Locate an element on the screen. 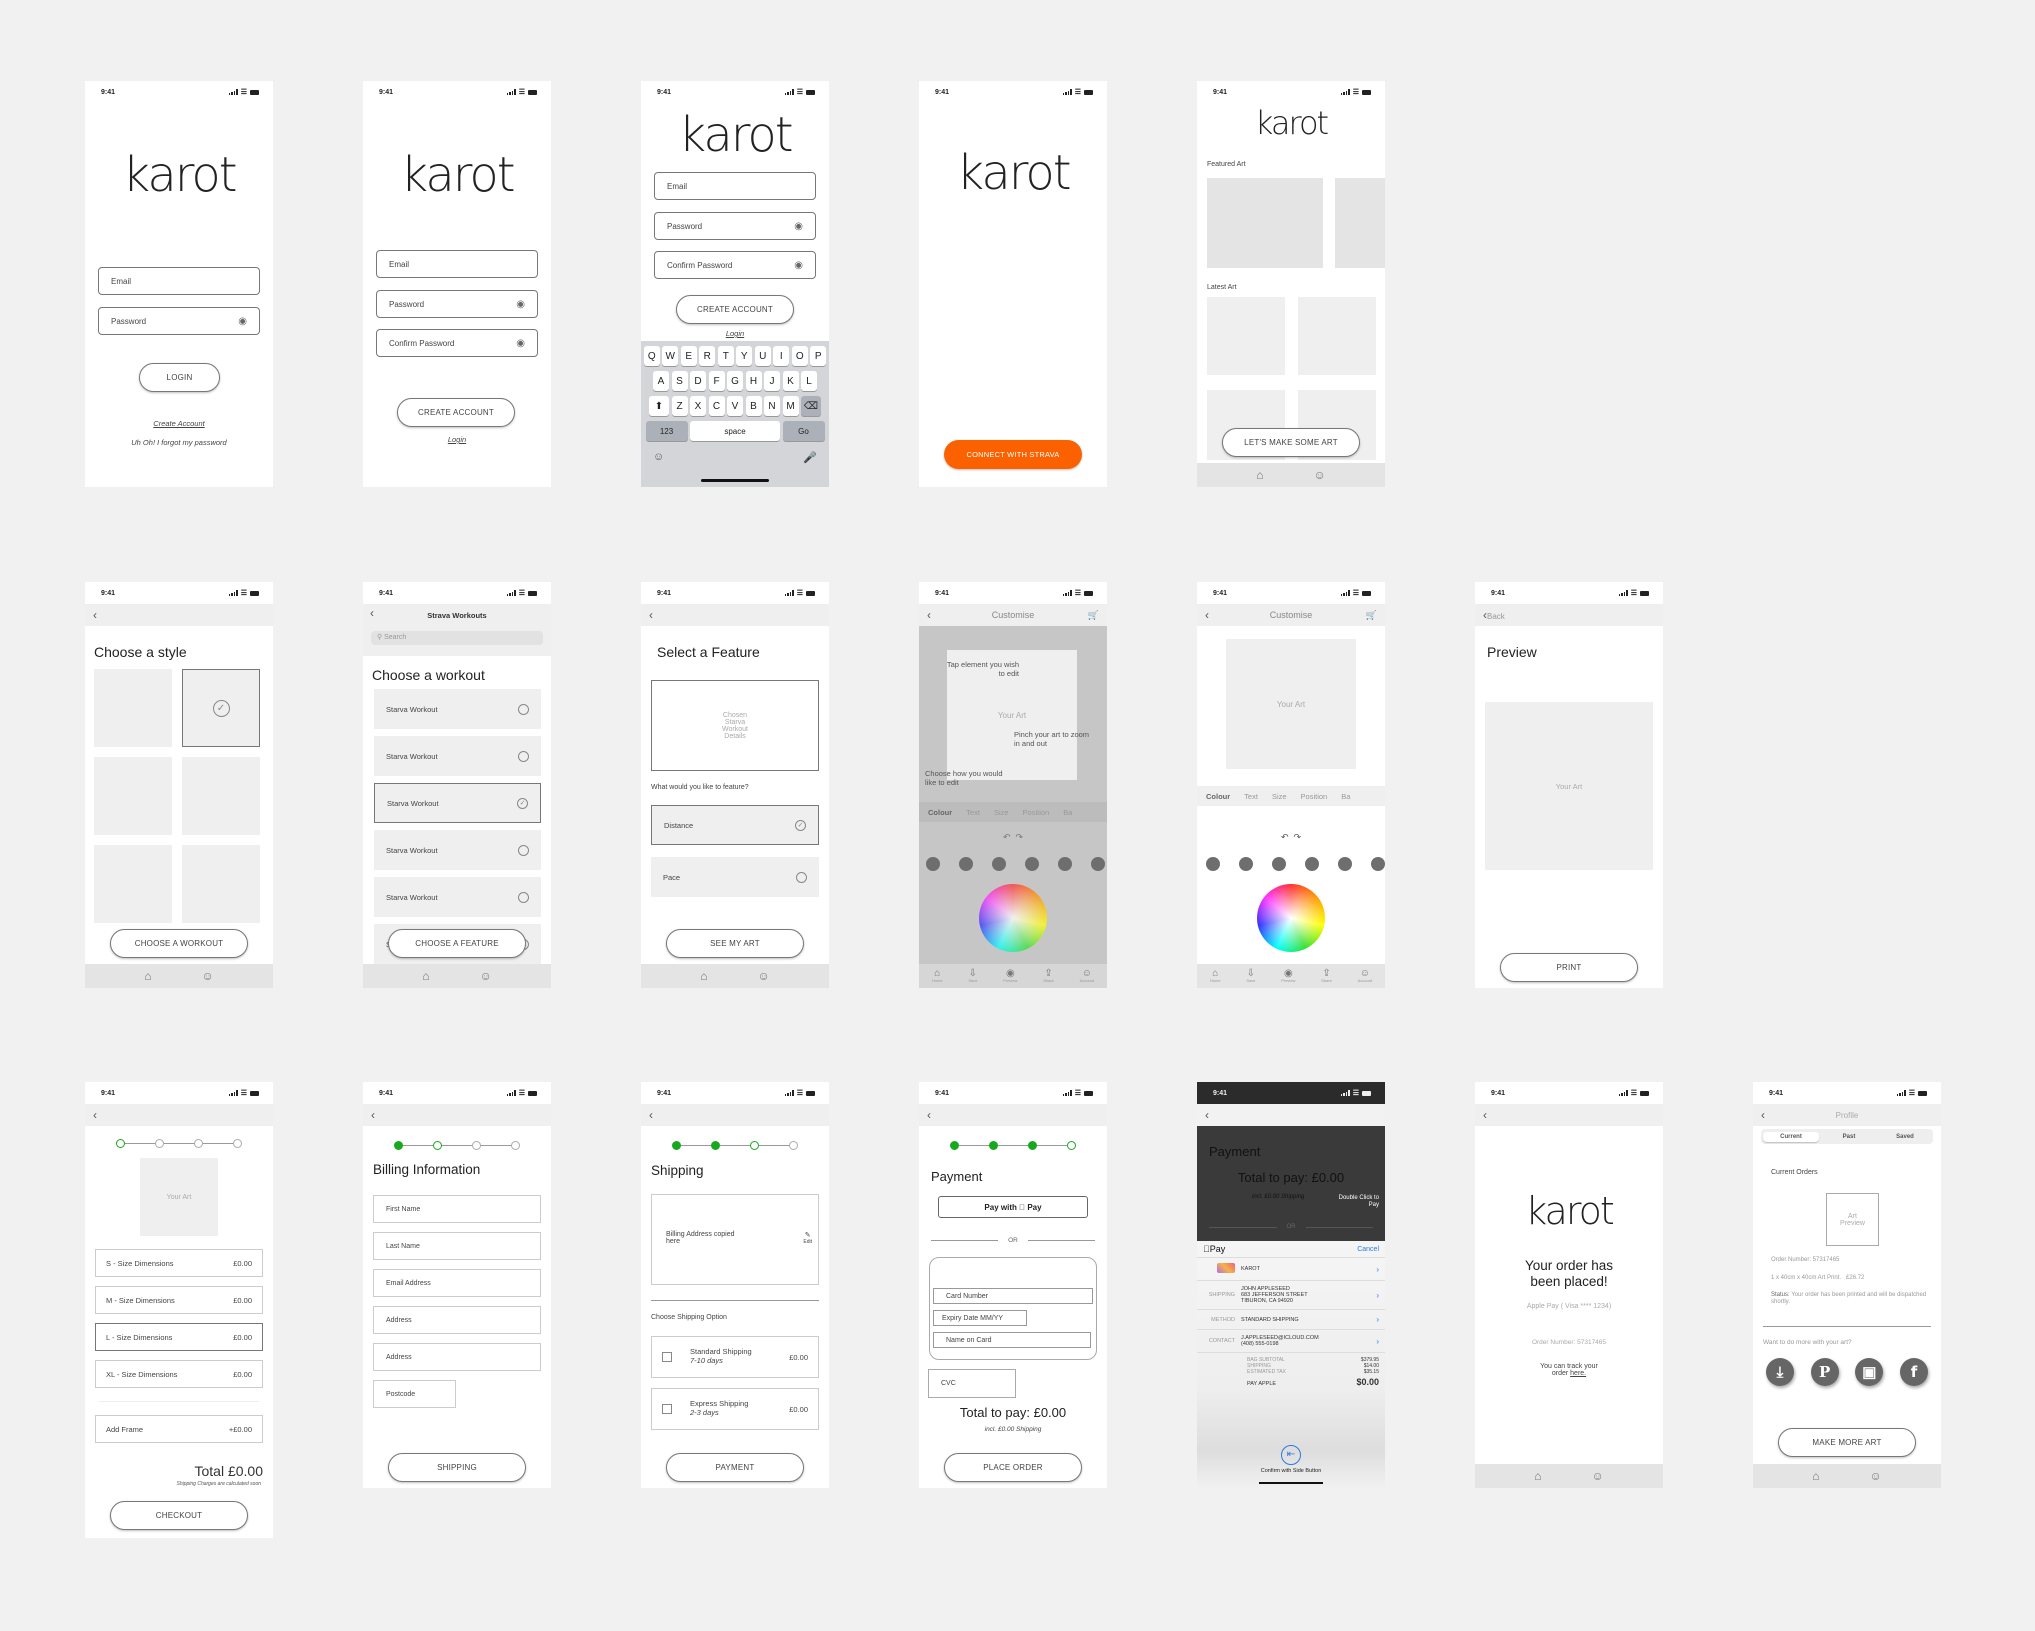 This screenshot has width=2035, height=1631. choose-feature-button: CHOOSE A FEATURE is located at coordinates (457, 943).